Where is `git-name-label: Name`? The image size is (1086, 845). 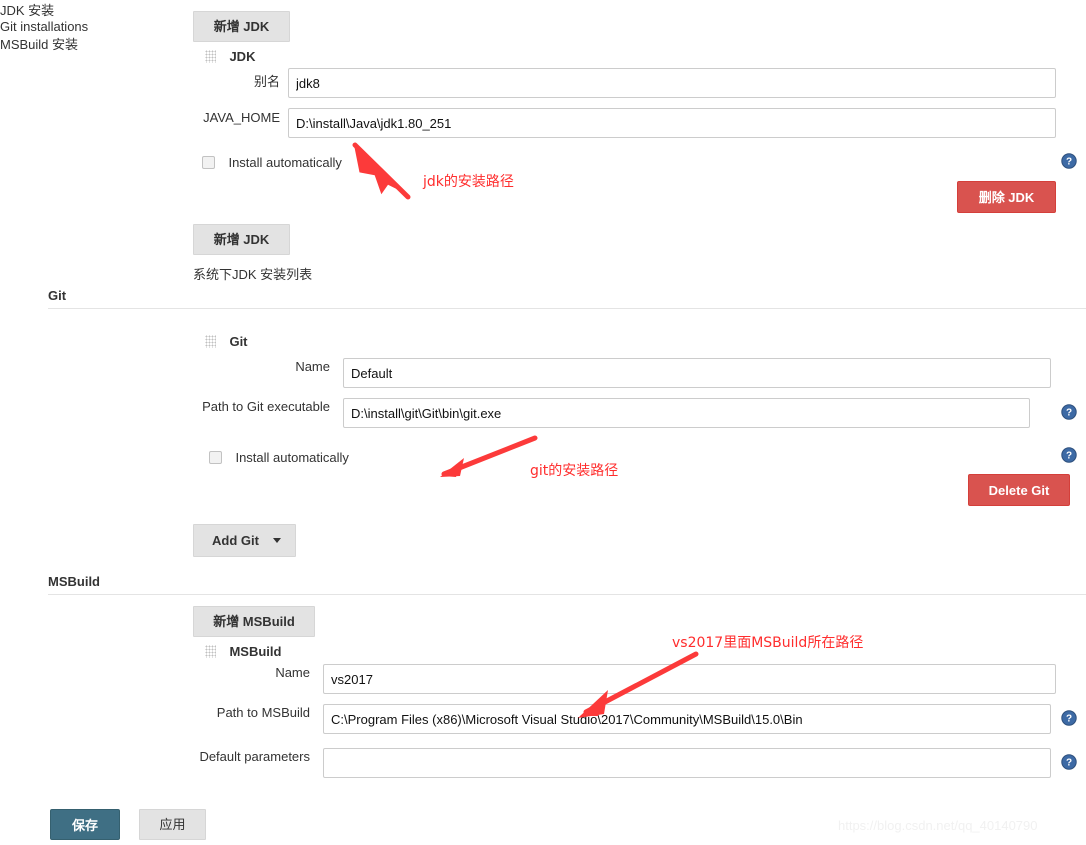
git-name-label: Name is located at coordinates (312, 366).